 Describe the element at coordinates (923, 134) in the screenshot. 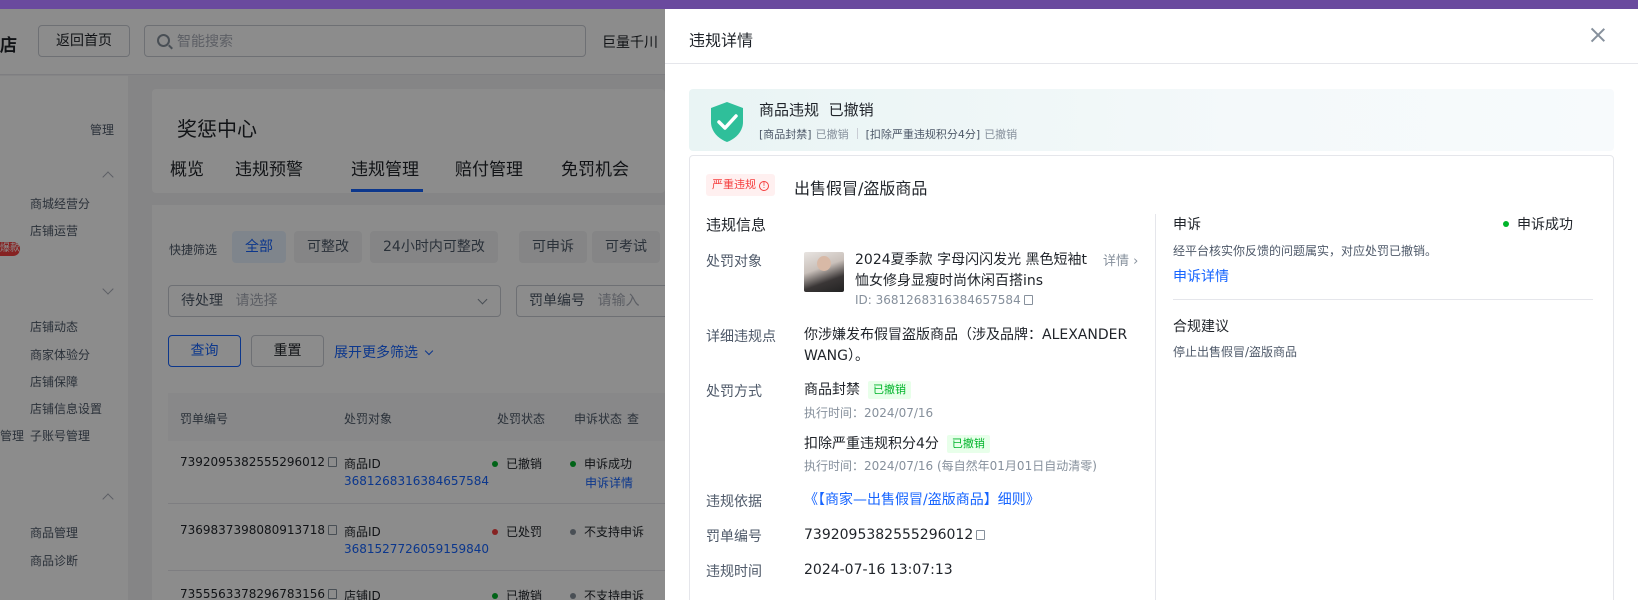

I see `banner-sub2-label: [扣除严重违规积分4分]` at that location.